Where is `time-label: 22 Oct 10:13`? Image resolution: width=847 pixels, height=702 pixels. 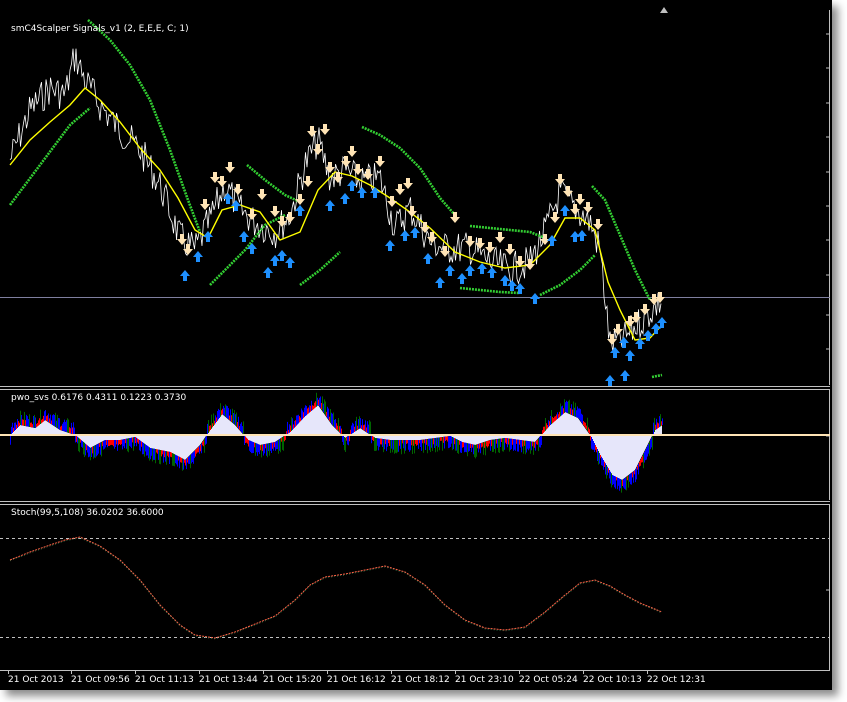
time-label: 22 Oct 10:13 is located at coordinates (612, 680).